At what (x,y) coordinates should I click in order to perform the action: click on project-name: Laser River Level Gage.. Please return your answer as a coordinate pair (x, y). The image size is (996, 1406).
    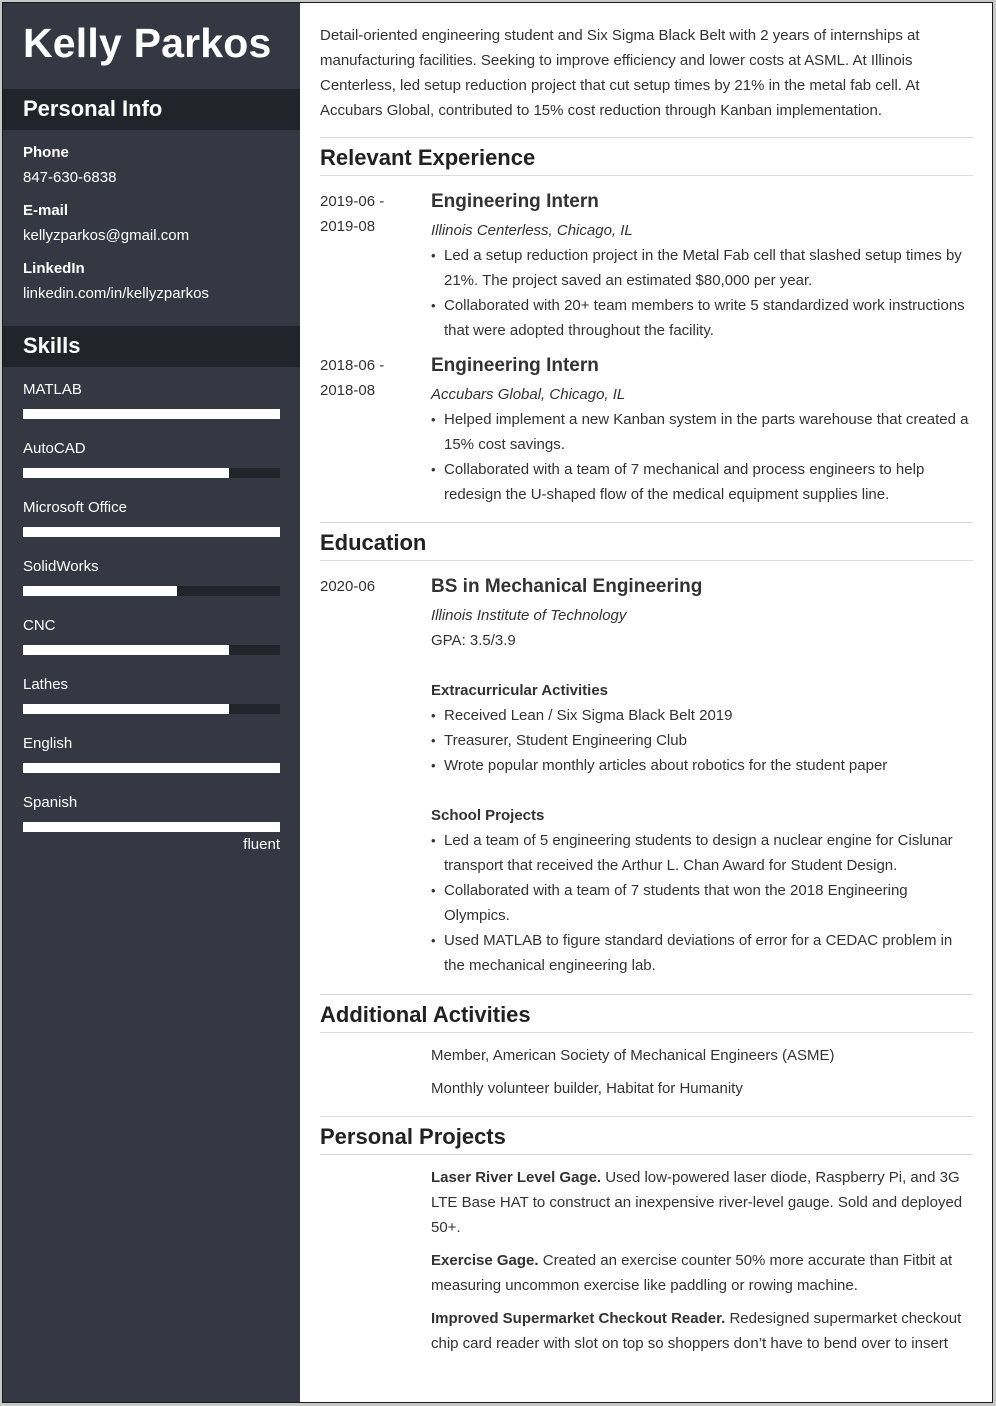
    Looking at the image, I should click on (516, 1177).